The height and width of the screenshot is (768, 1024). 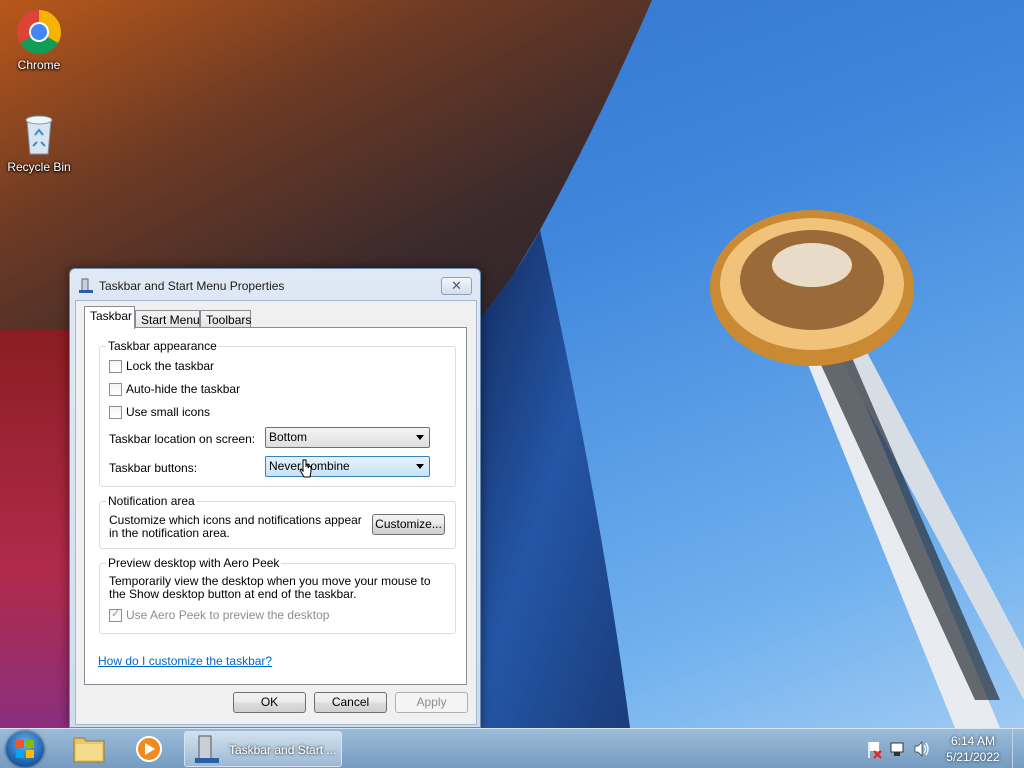 I want to click on desktop-icon-recycle-bin: Recycle Bin, so click(x=39, y=142).